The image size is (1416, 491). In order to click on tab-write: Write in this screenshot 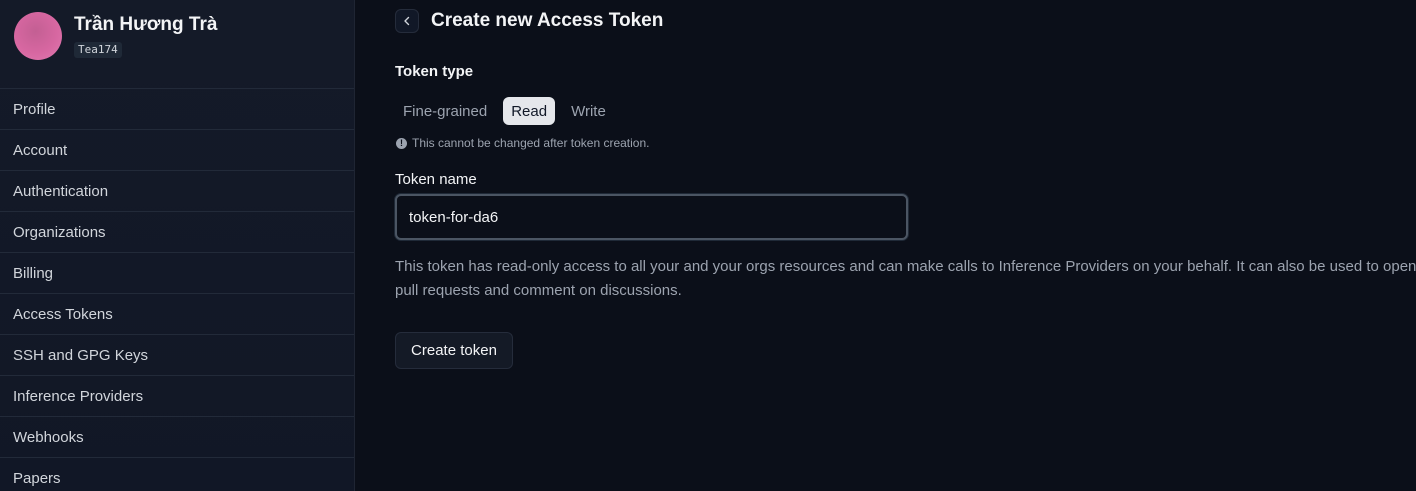, I will do `click(588, 111)`.